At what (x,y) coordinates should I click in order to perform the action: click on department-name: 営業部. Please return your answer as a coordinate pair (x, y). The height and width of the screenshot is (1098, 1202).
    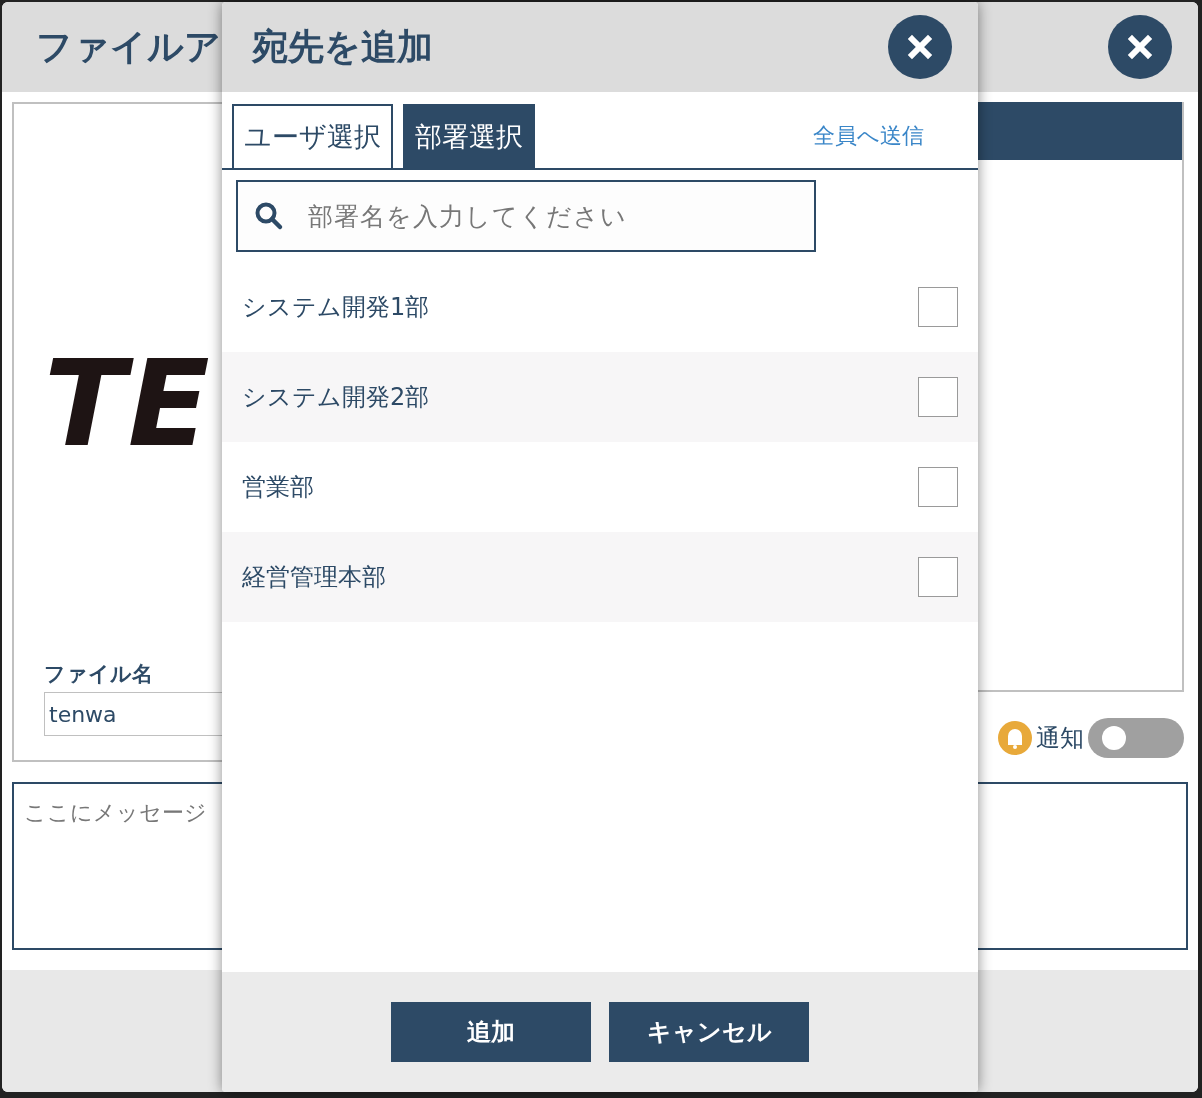
    Looking at the image, I should click on (278, 487).